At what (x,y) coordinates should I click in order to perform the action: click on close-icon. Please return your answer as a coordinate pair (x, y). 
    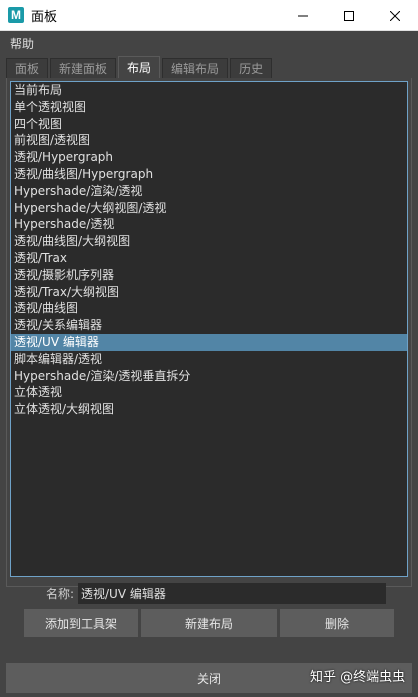
    Looking at the image, I should click on (395, 15).